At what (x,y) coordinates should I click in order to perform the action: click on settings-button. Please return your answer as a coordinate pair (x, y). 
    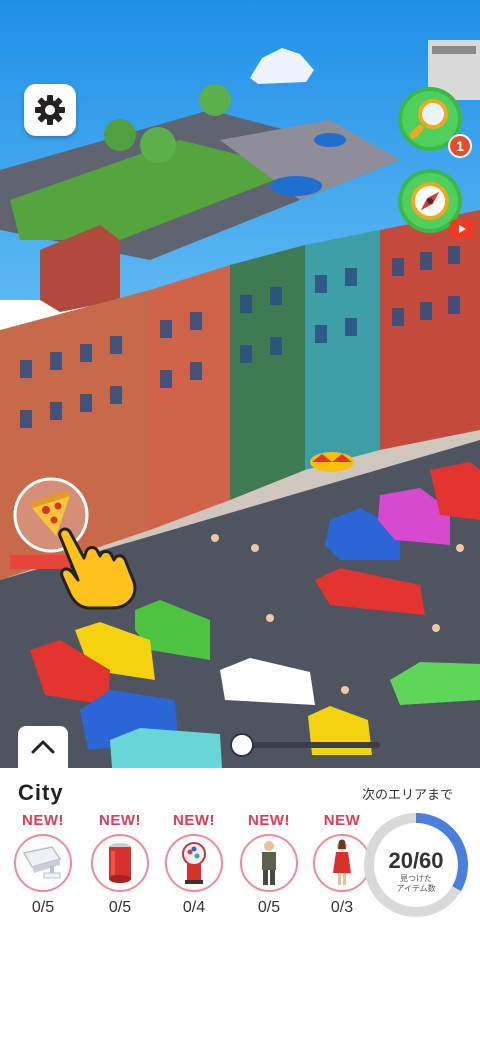
    Looking at the image, I should click on (50, 110).